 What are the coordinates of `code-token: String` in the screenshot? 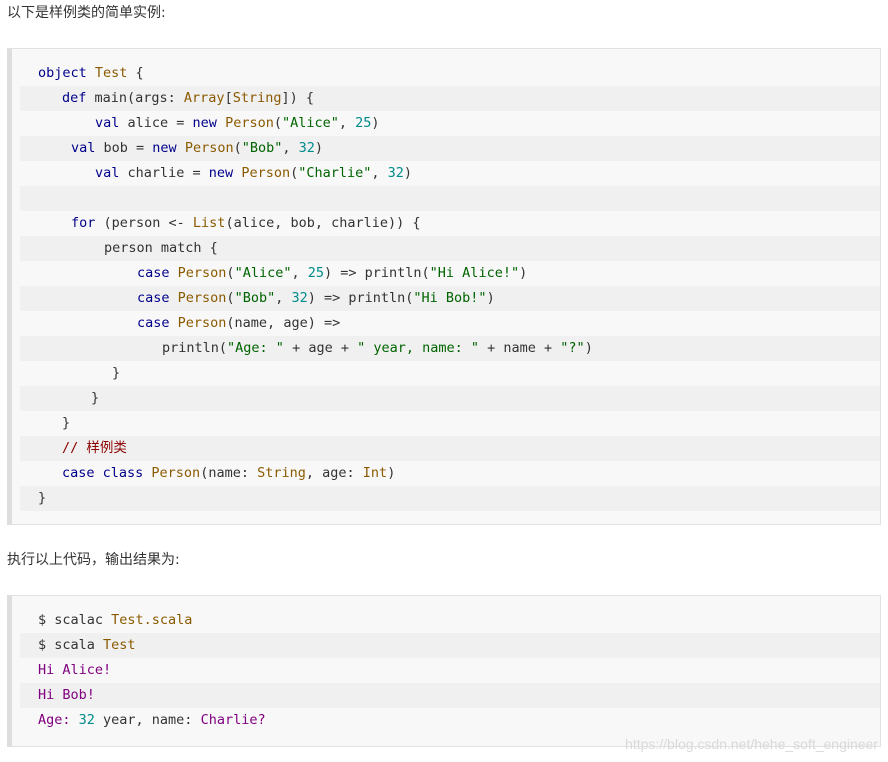 It's located at (257, 98).